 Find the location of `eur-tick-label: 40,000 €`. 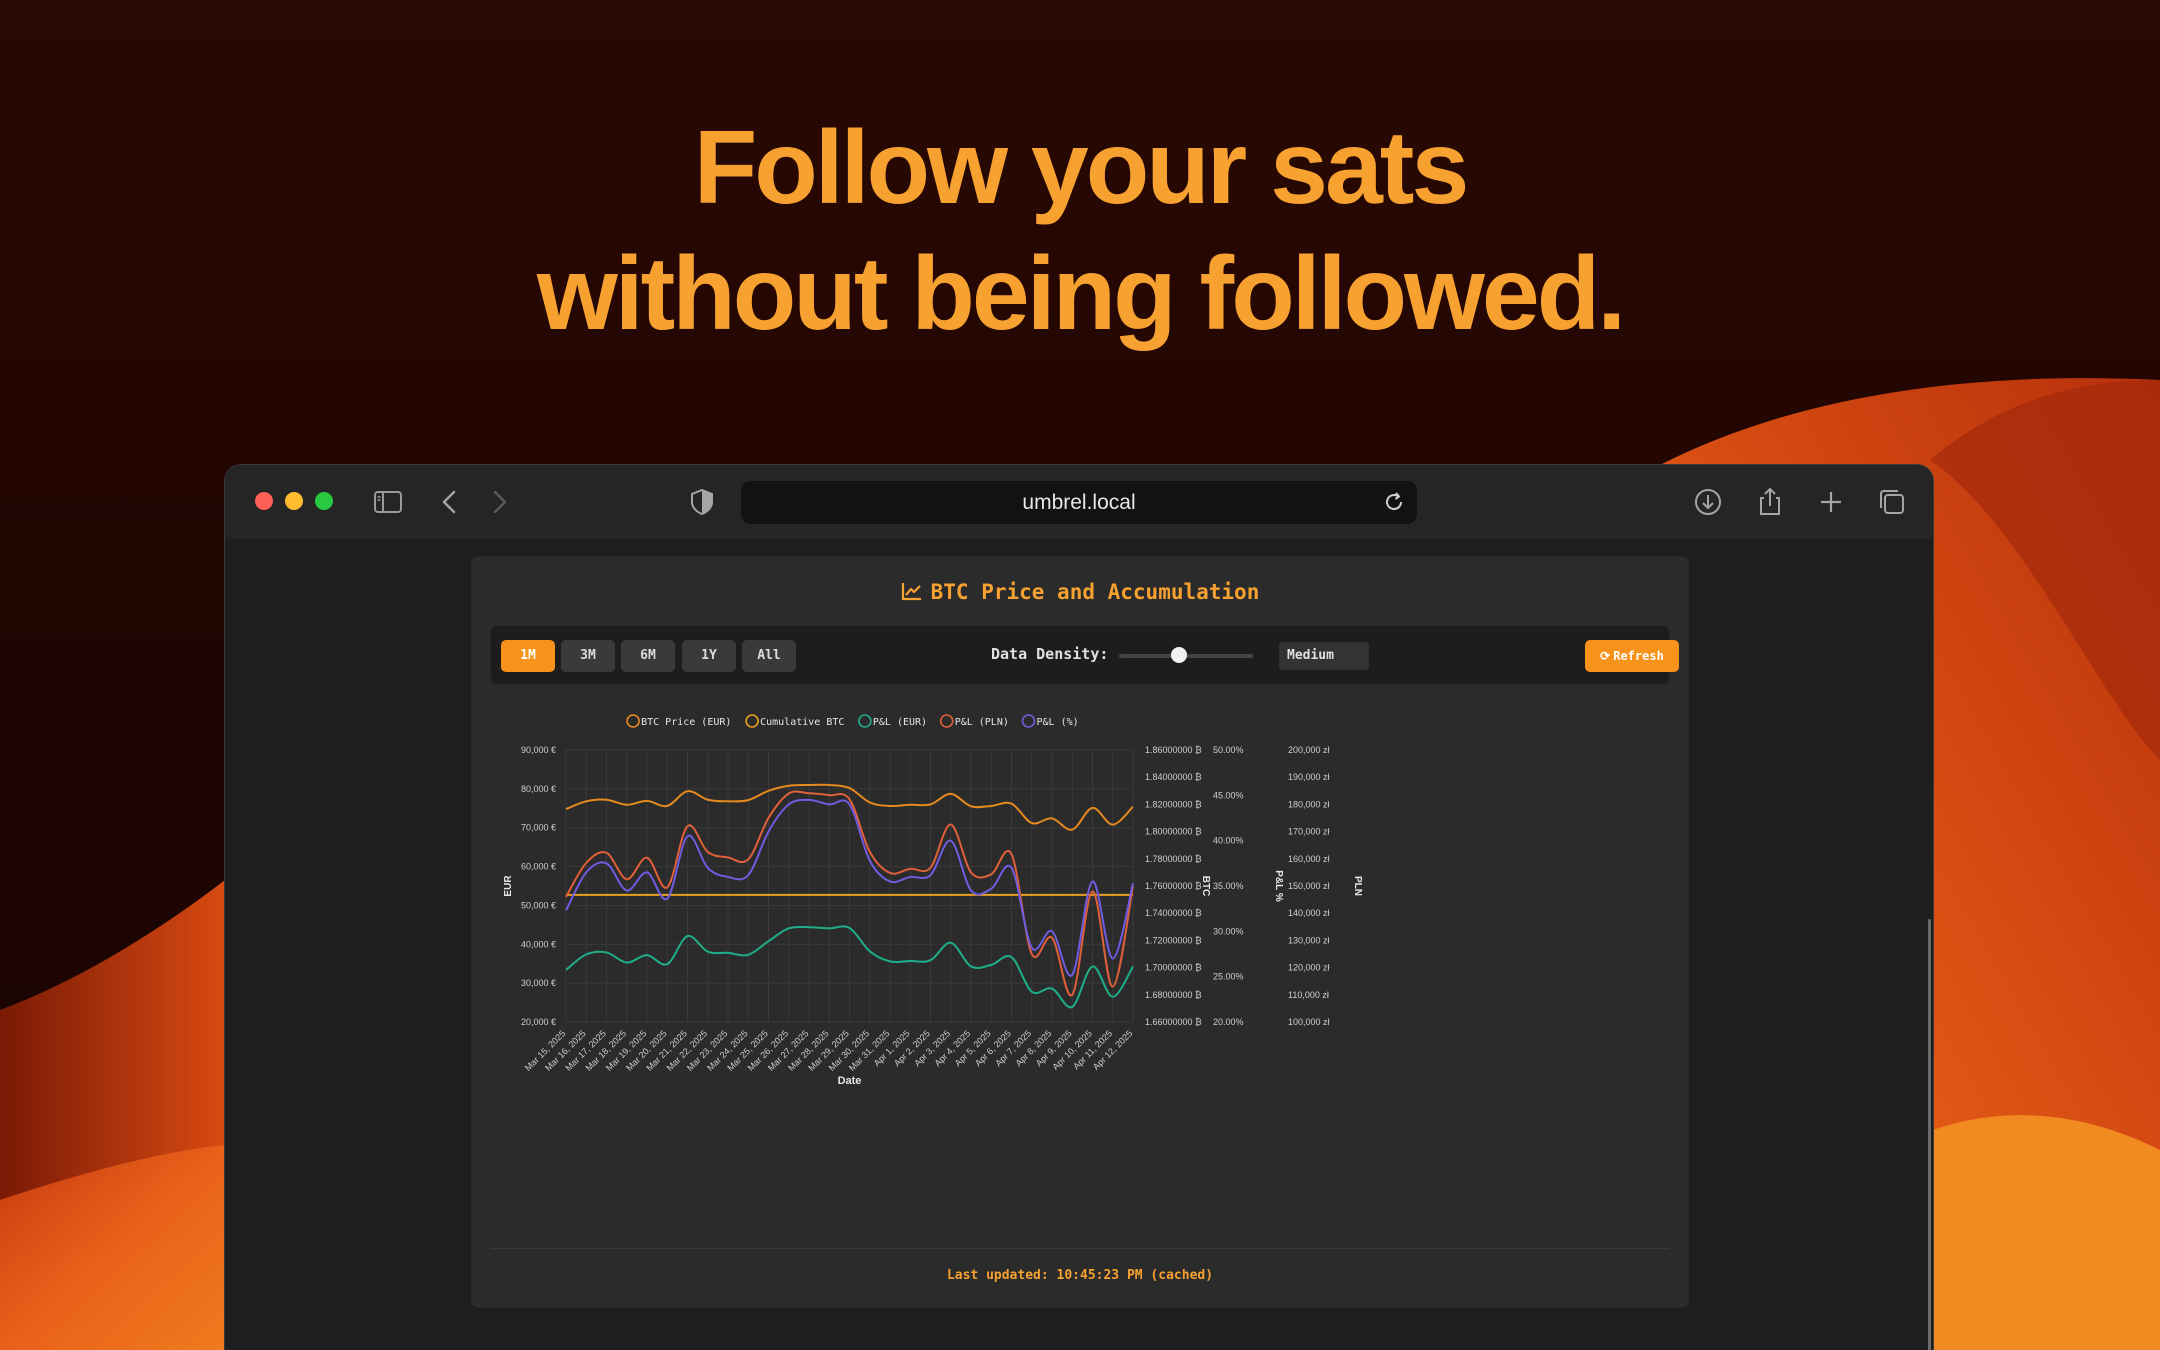

eur-tick-label: 40,000 € is located at coordinates (538, 944).